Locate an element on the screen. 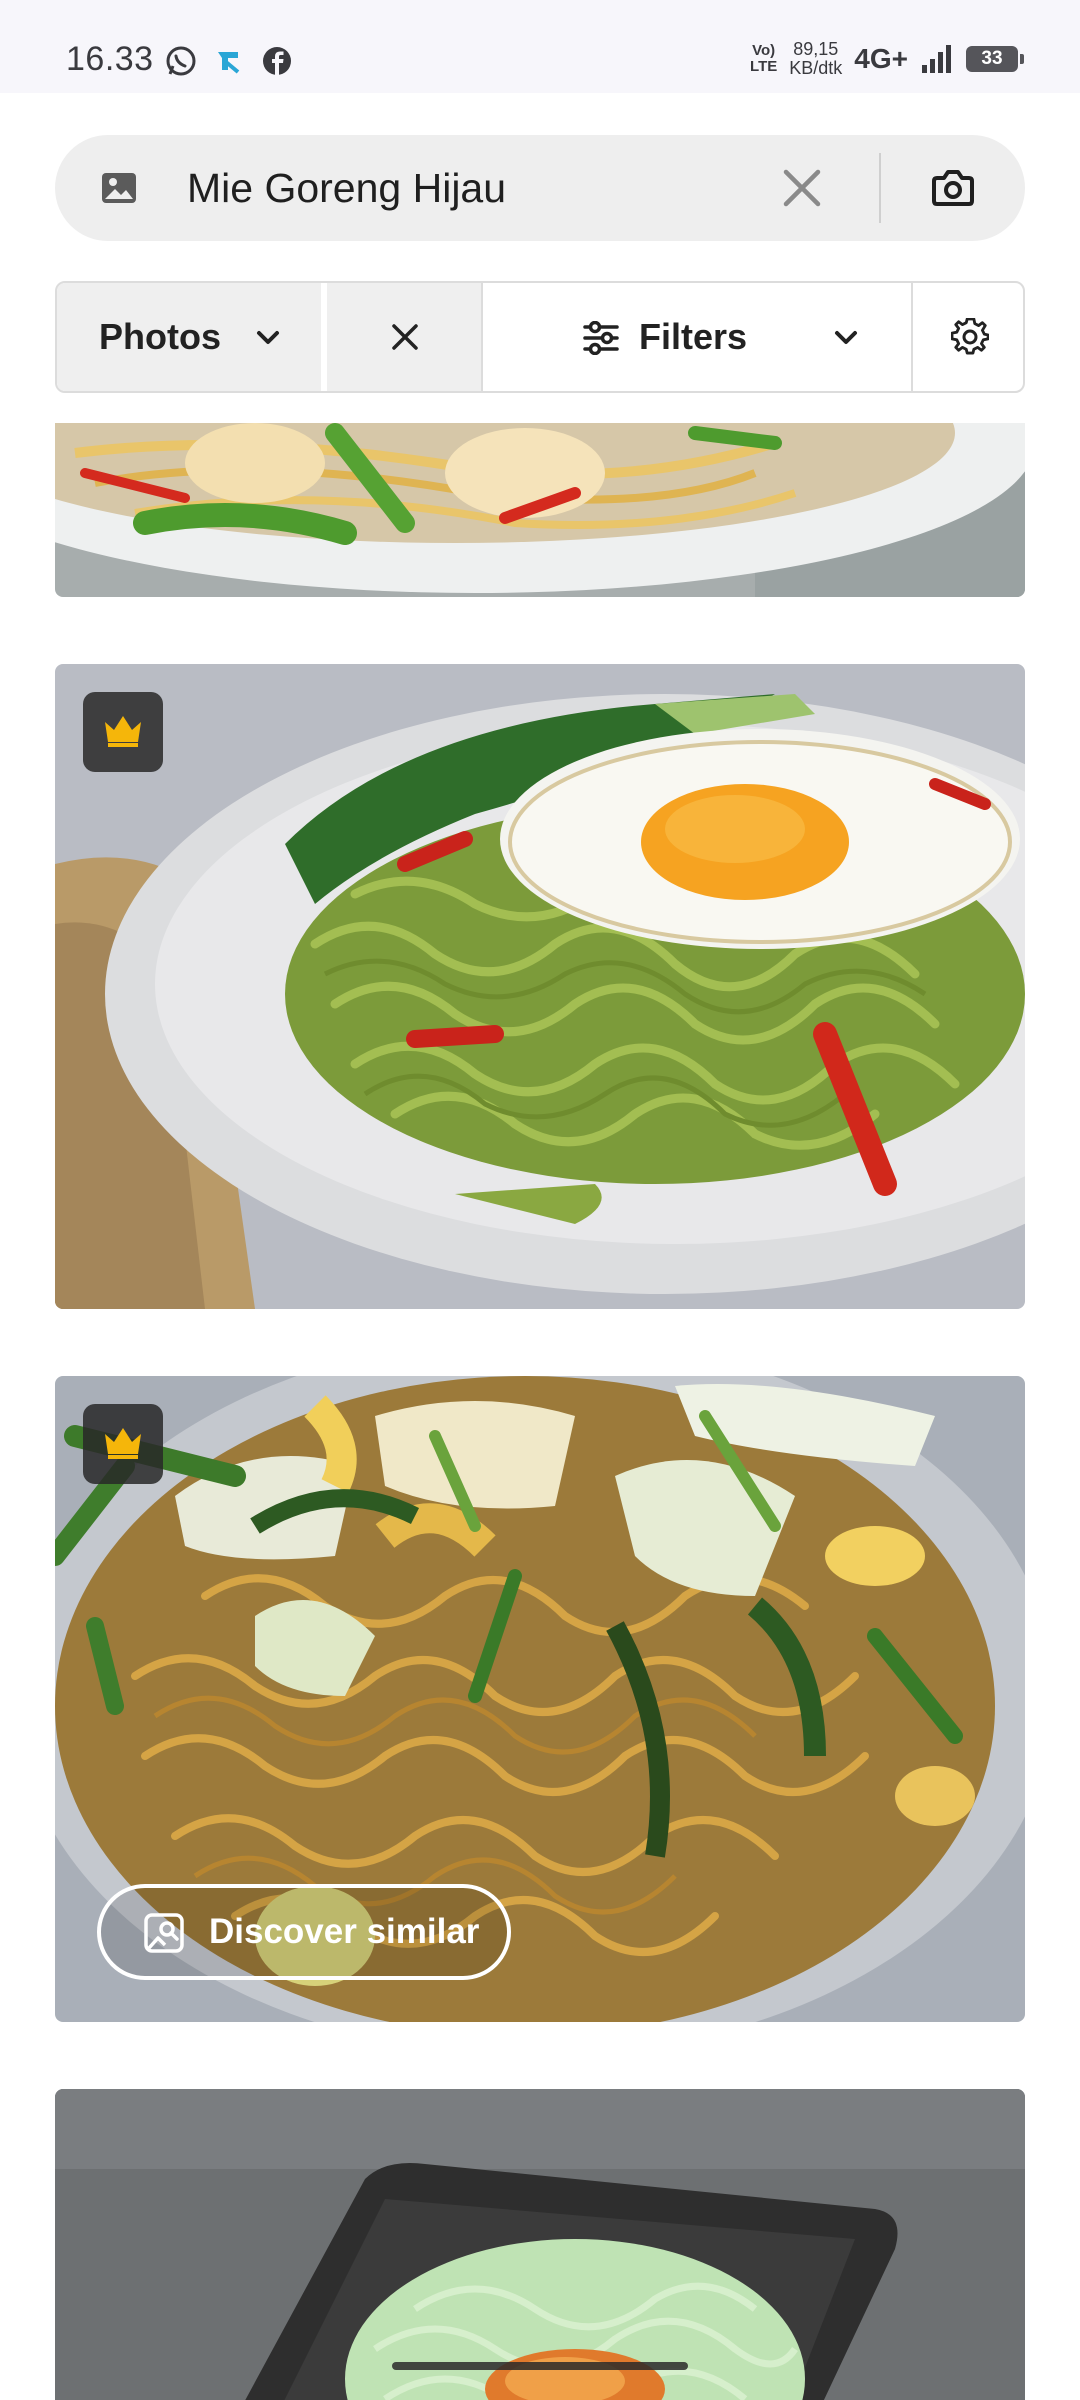  discover-similar-button: Discover similar is located at coordinates (304, 1932).